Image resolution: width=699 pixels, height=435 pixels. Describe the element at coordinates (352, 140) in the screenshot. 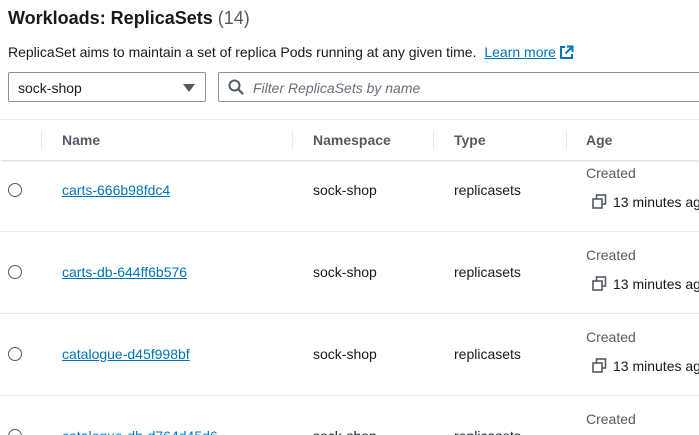

I see `column-header-namespace: Namespace` at that location.